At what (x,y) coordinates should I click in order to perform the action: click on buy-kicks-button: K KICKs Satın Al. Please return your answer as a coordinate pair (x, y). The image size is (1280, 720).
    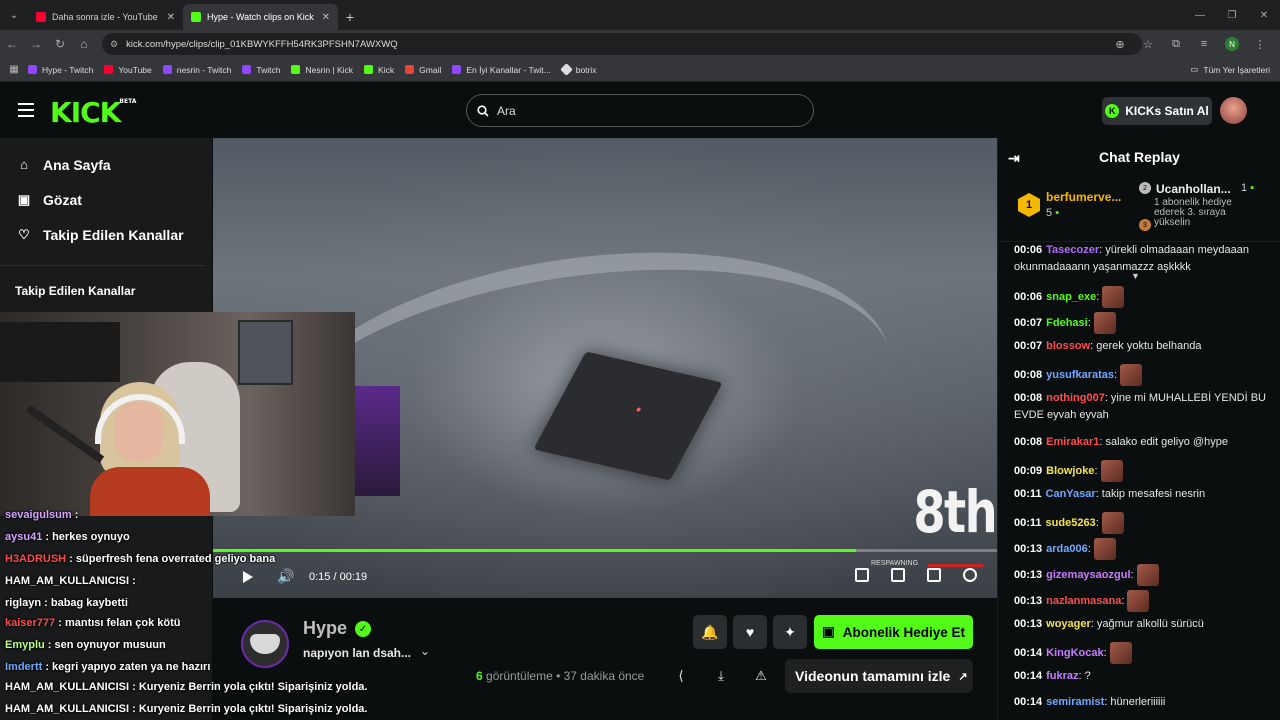
    Looking at the image, I should click on (1157, 111).